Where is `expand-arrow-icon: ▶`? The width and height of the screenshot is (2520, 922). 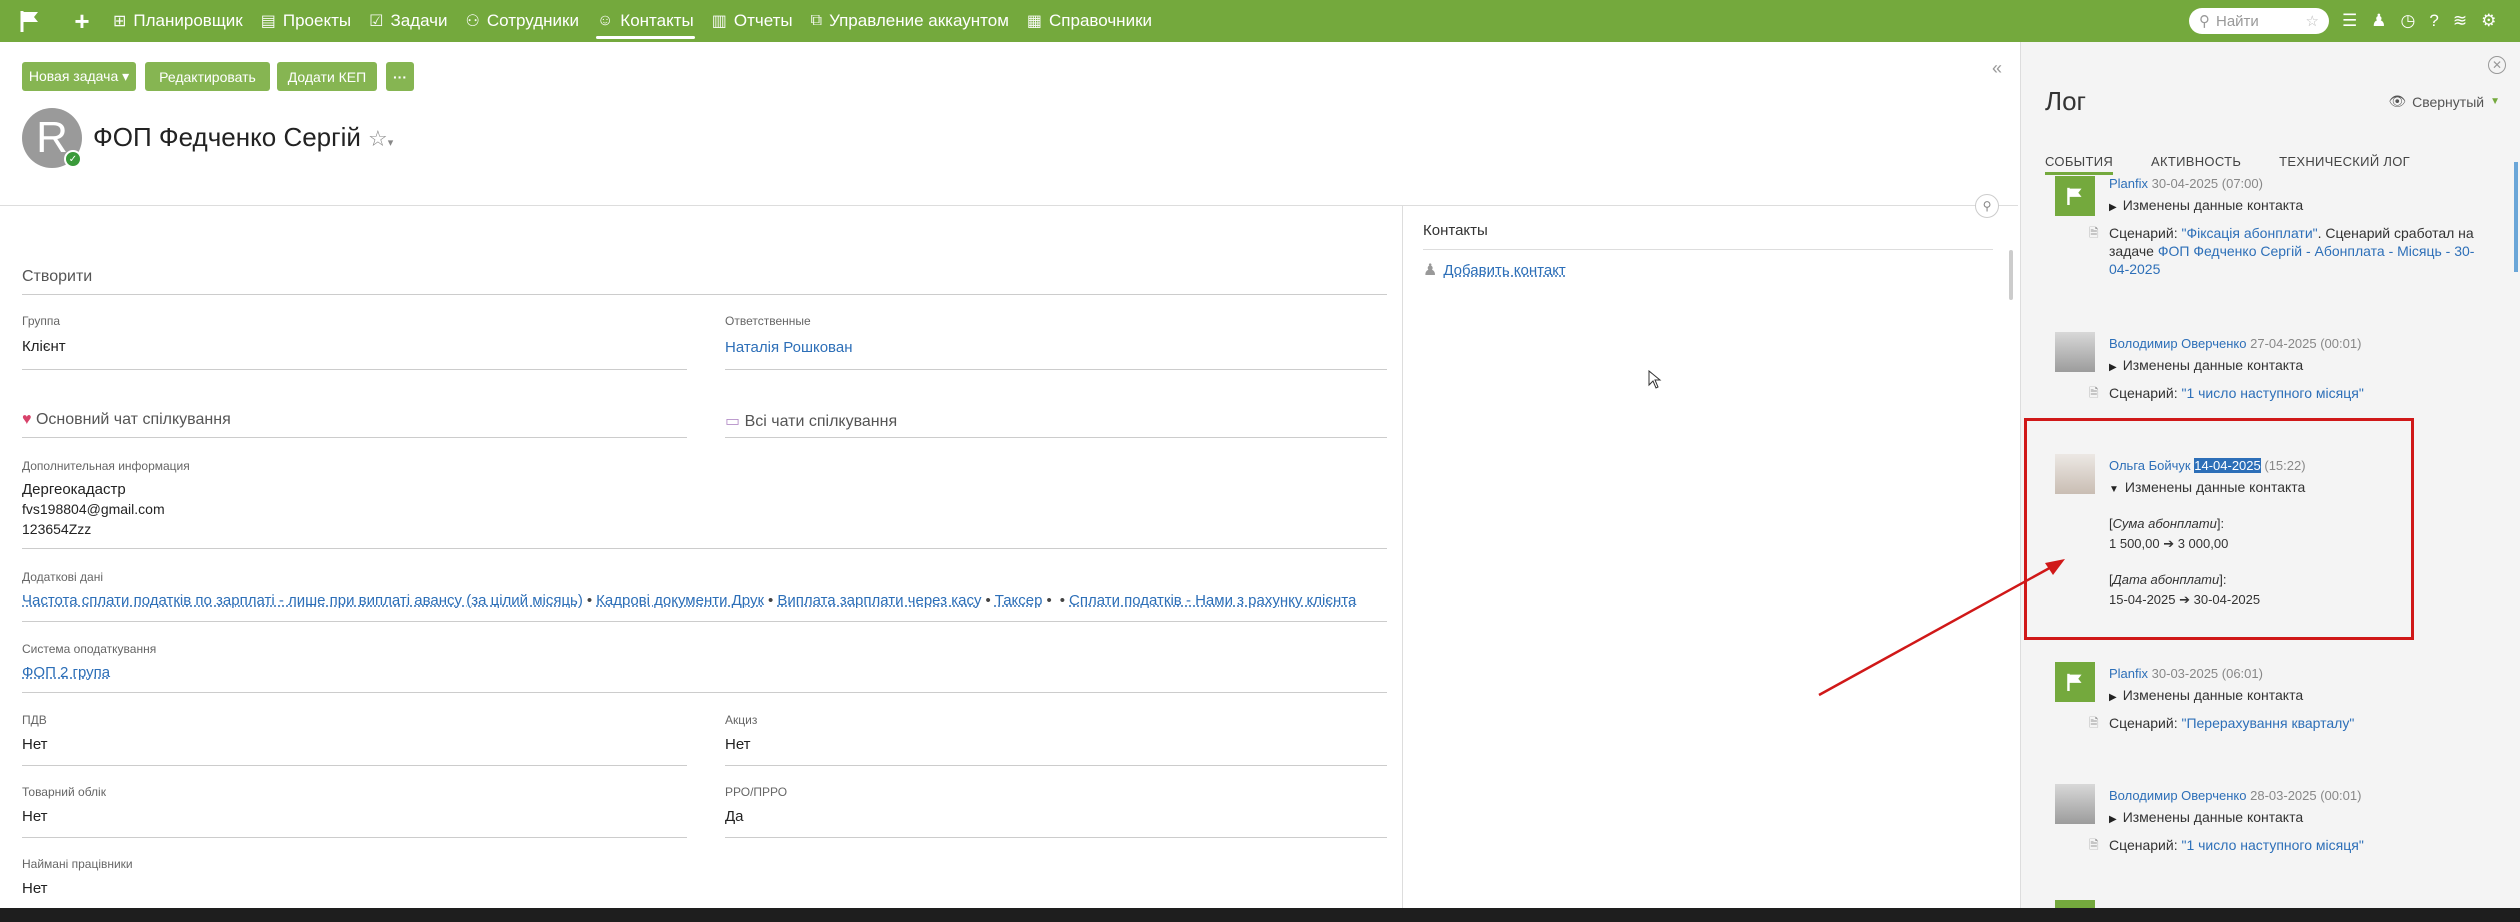
expand-arrow-icon: ▶ is located at coordinates (2113, 207).